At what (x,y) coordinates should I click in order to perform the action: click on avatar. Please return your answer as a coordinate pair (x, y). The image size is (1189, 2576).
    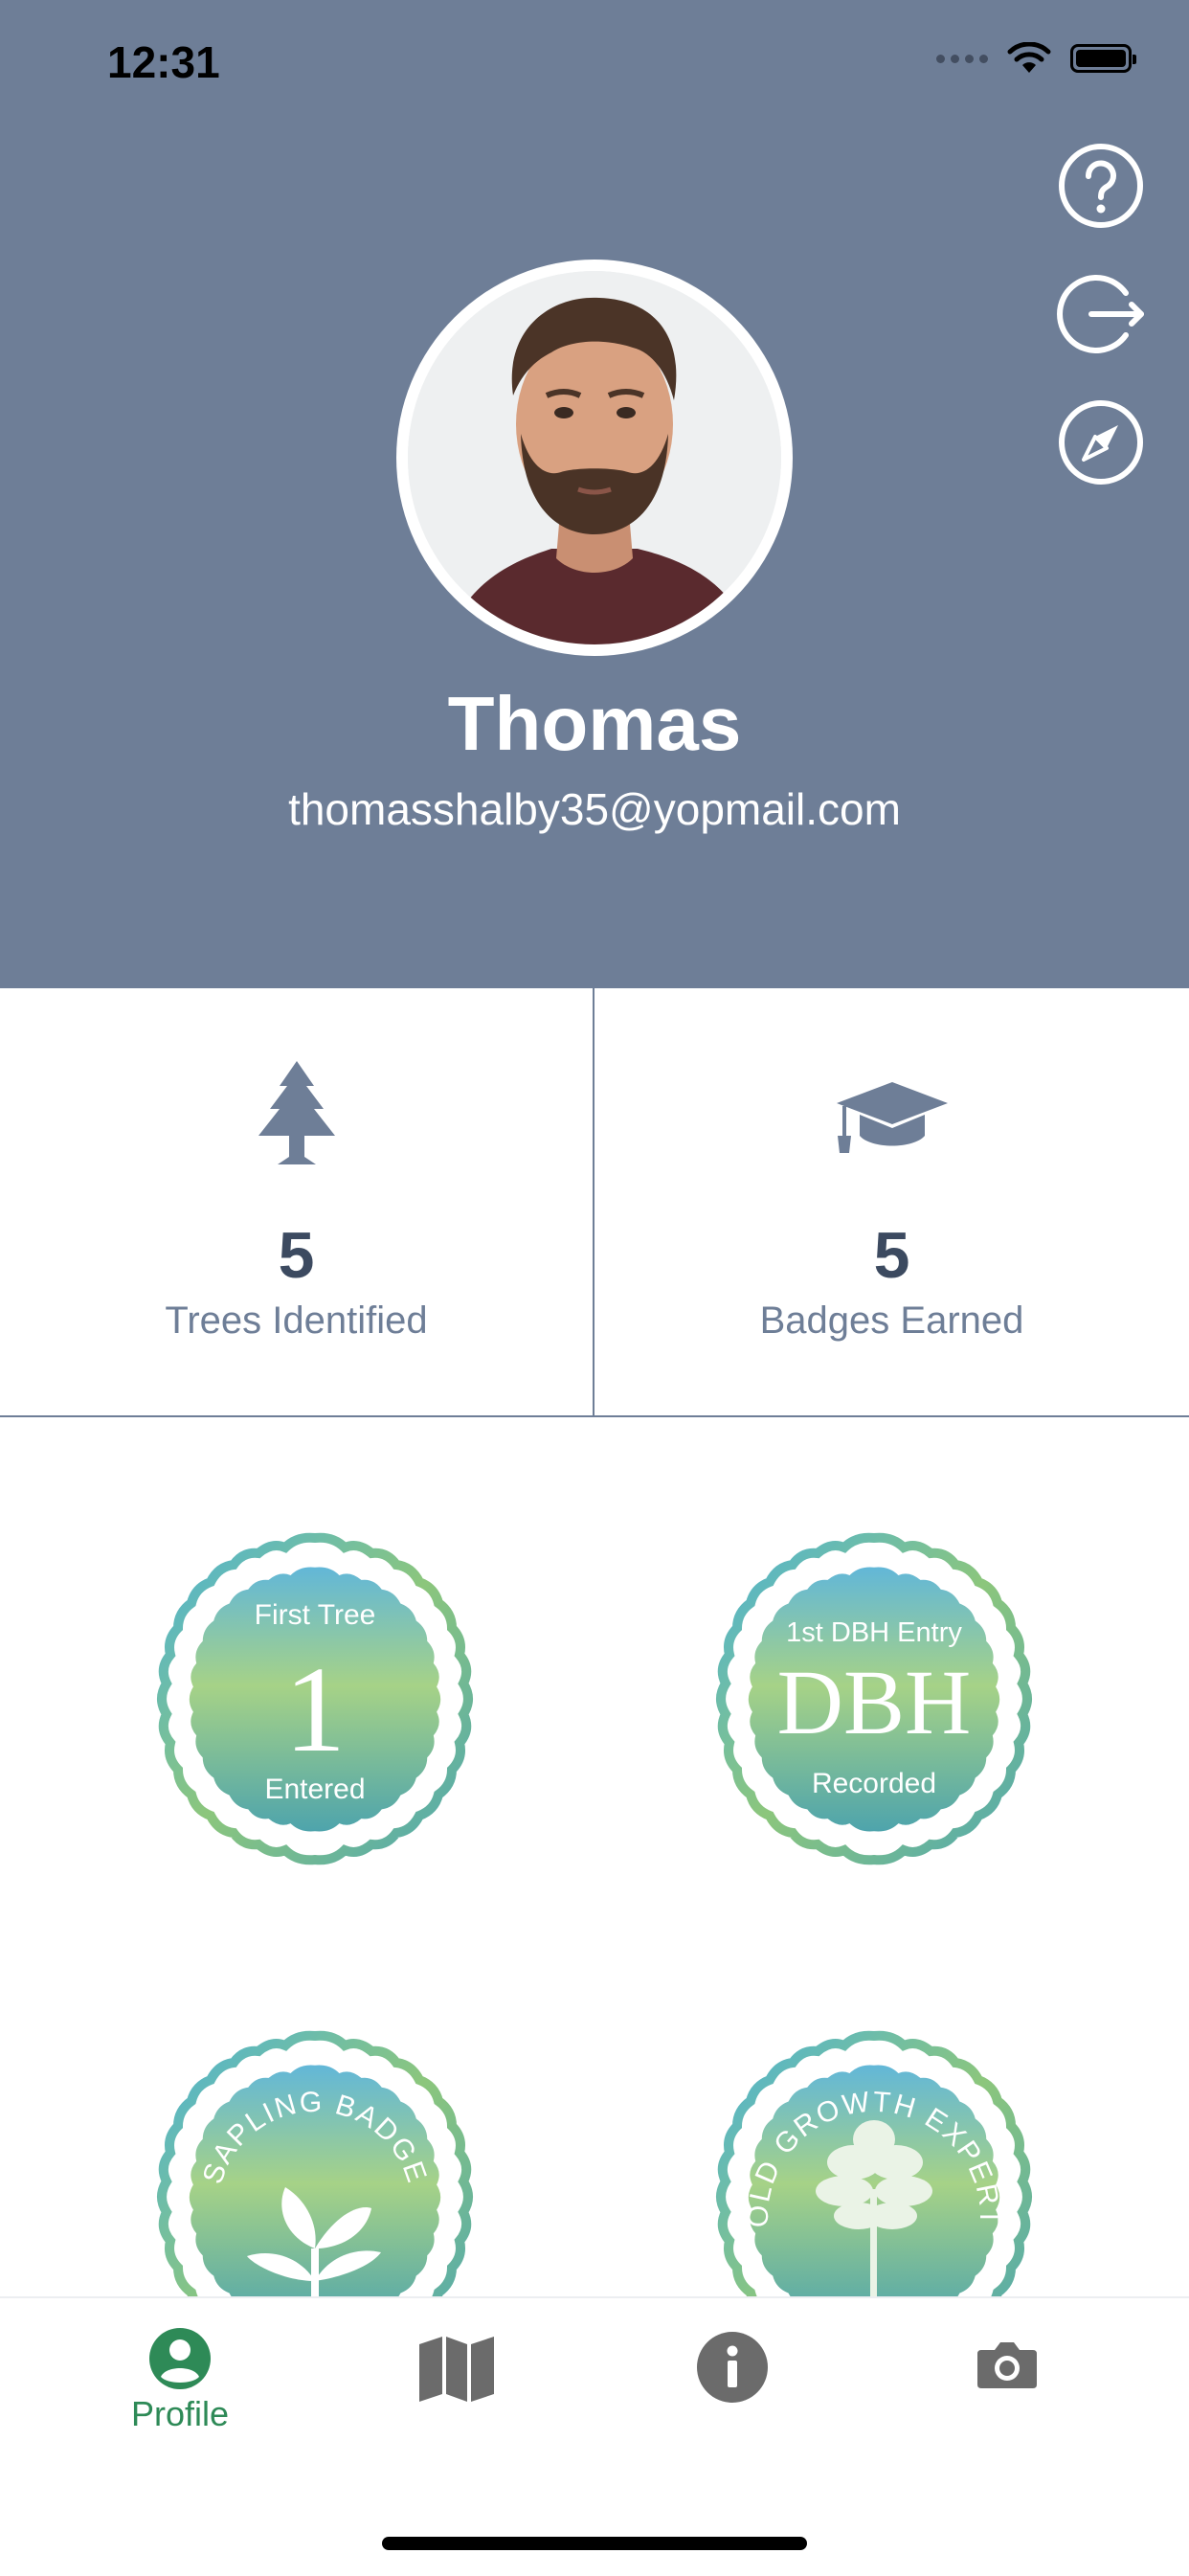
    Looking at the image, I should click on (594, 458).